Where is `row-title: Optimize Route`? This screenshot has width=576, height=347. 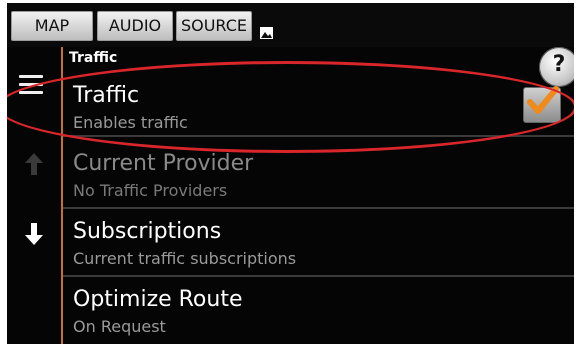
row-title: Optimize Route is located at coordinates (158, 299).